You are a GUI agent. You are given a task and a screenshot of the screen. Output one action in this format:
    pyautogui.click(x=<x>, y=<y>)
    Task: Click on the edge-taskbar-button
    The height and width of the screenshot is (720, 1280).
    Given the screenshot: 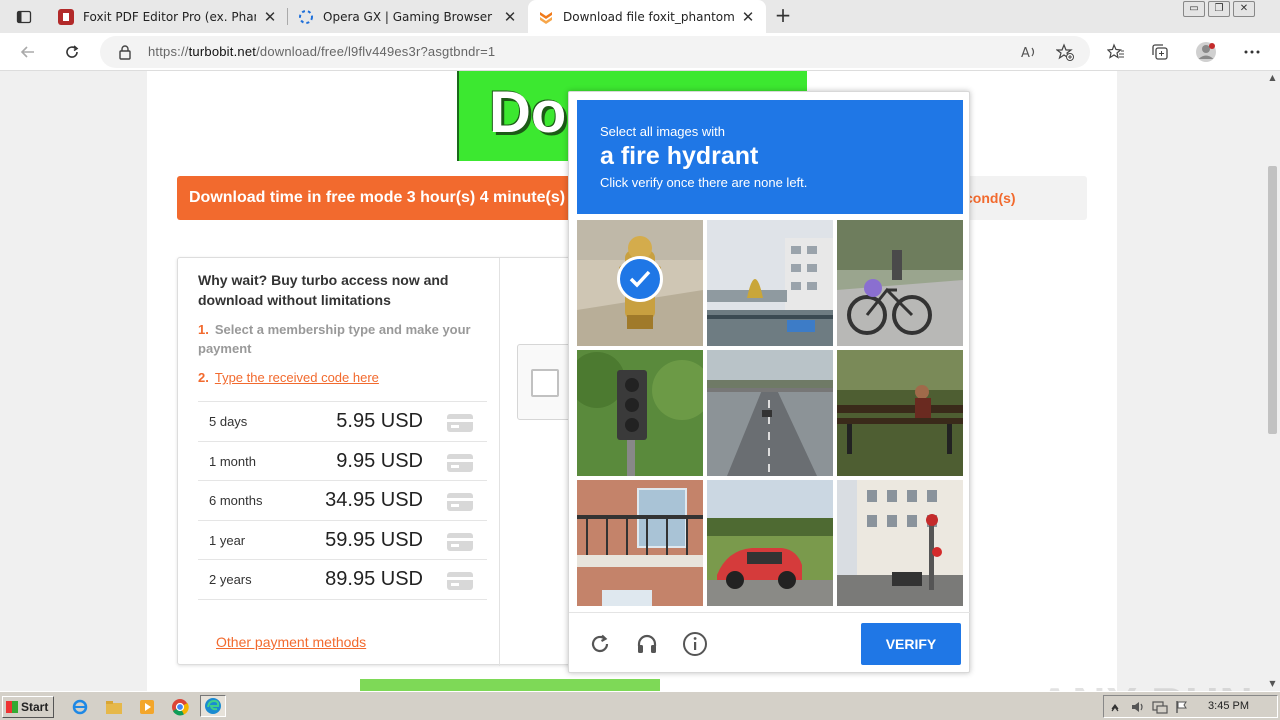 What is the action you would take?
    pyautogui.click(x=213, y=706)
    